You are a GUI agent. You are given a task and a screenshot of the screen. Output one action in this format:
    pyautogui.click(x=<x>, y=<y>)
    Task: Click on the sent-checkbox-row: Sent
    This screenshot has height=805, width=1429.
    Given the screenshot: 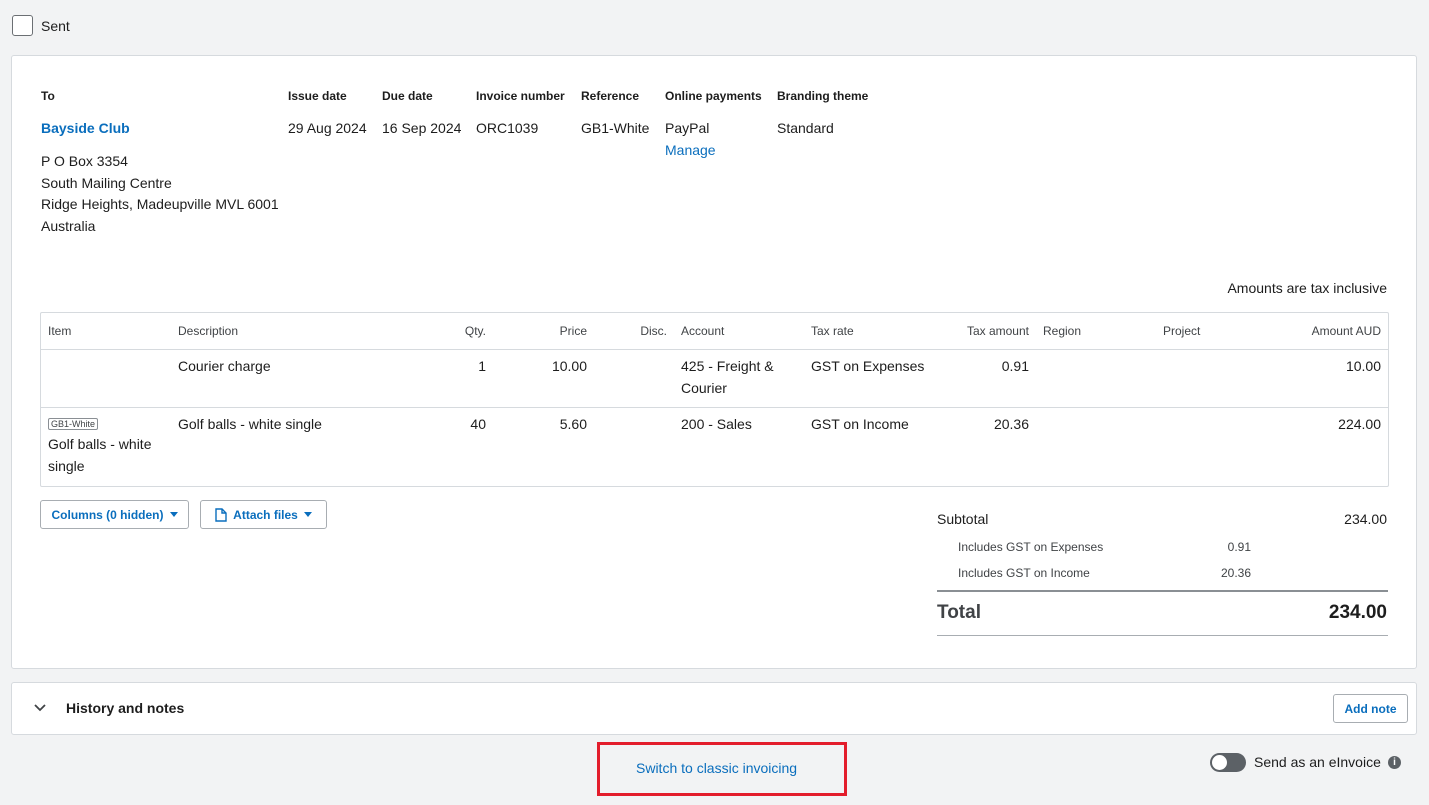 What is the action you would take?
    pyautogui.click(x=41, y=25)
    